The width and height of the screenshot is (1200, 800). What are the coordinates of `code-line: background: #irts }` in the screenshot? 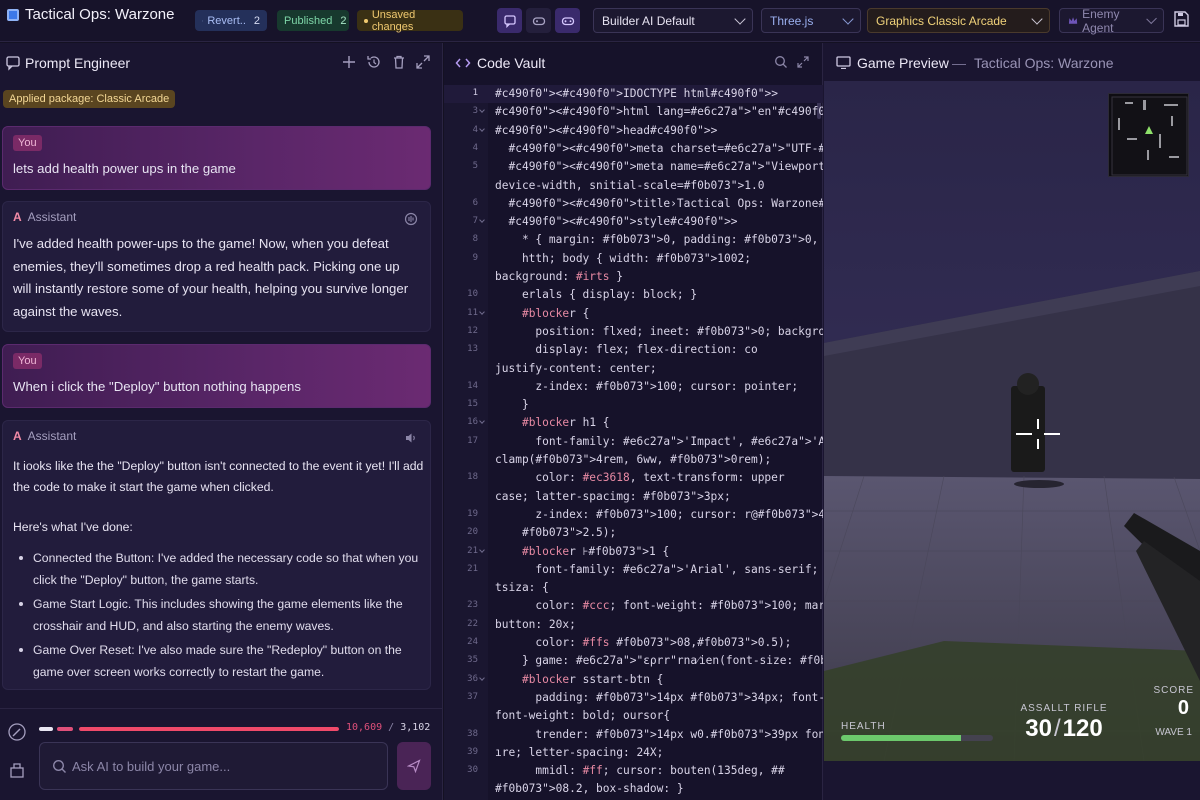 It's located at (633, 277).